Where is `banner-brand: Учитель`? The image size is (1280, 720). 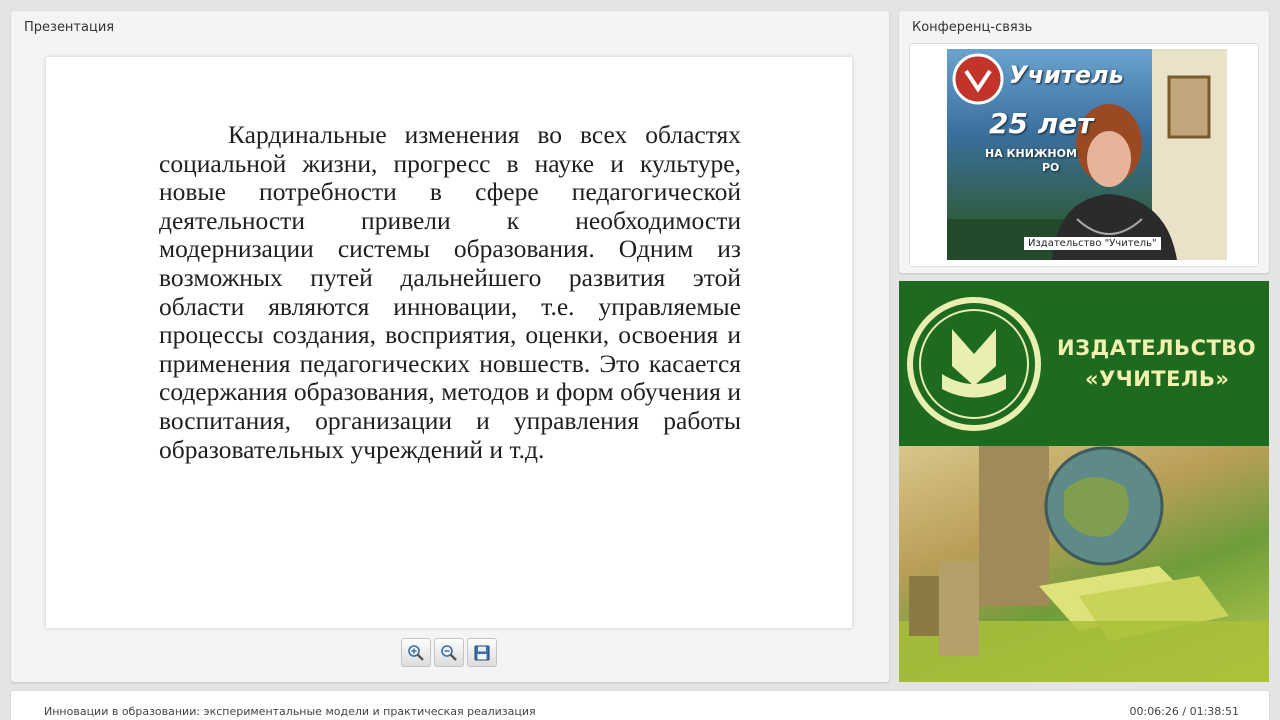 banner-brand: Учитель is located at coordinates (1066, 75).